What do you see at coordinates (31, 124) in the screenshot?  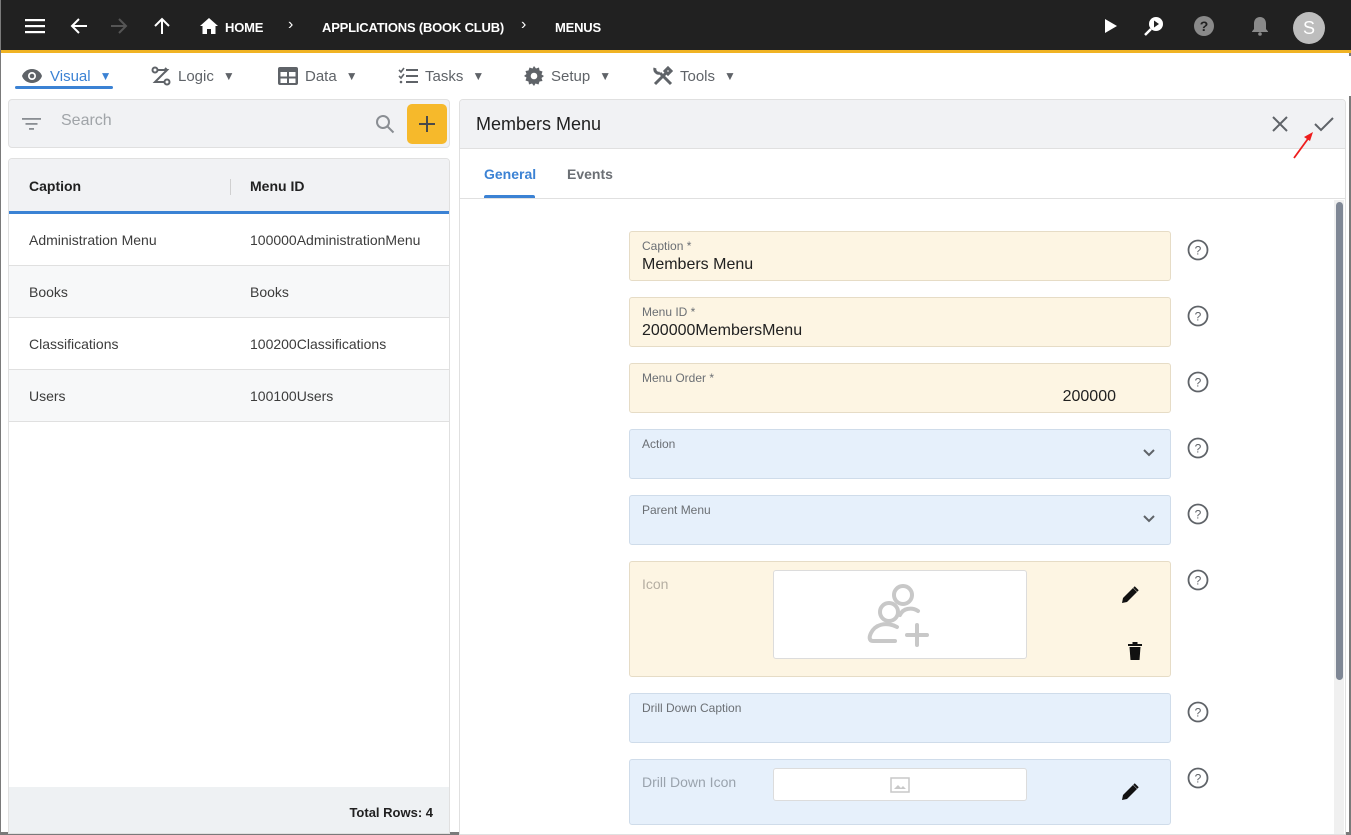 I see `filter-icon` at bounding box center [31, 124].